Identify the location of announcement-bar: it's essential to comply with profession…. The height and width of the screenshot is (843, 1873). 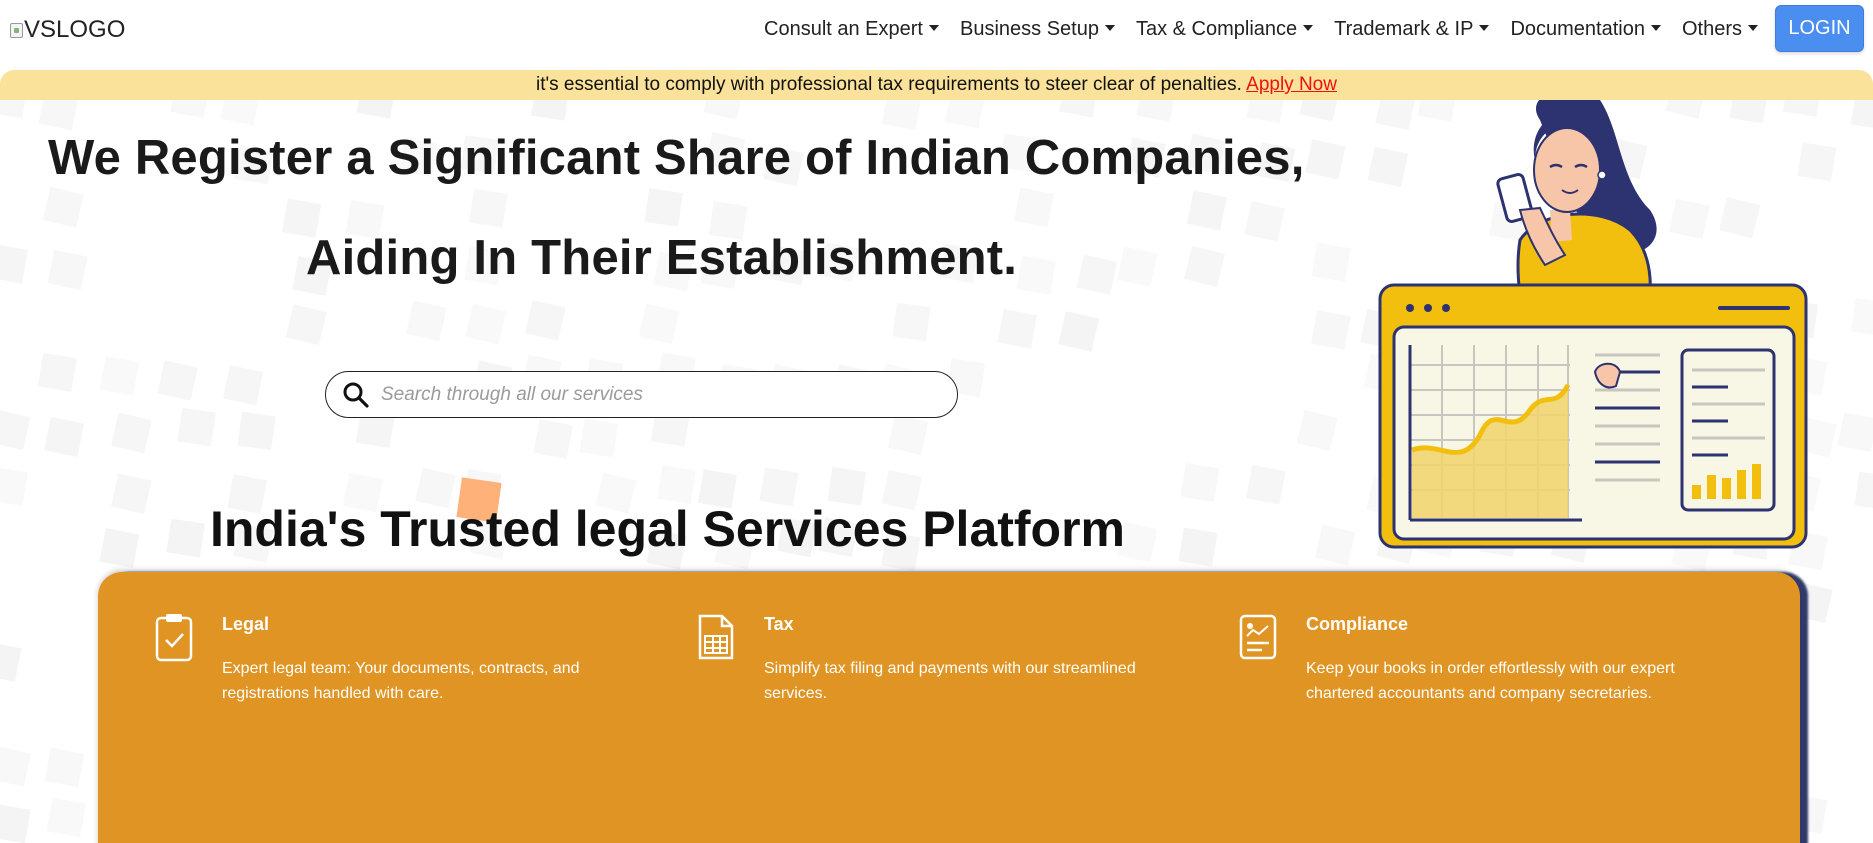
(936, 85).